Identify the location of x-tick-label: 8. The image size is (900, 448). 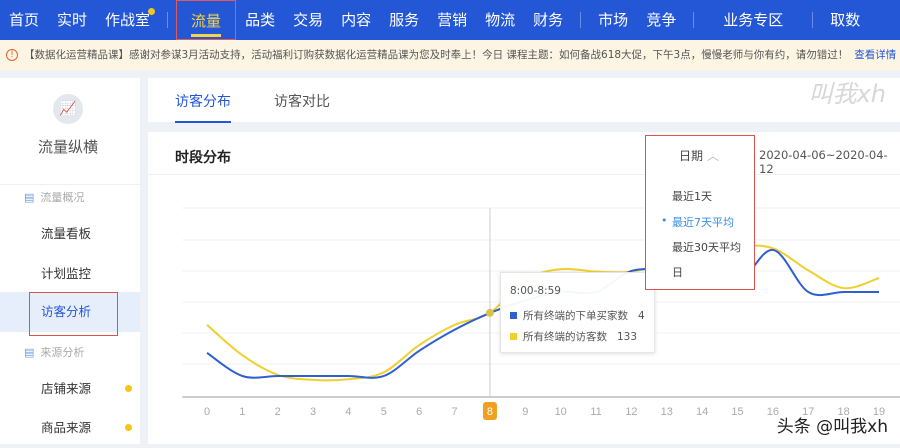
(490, 412).